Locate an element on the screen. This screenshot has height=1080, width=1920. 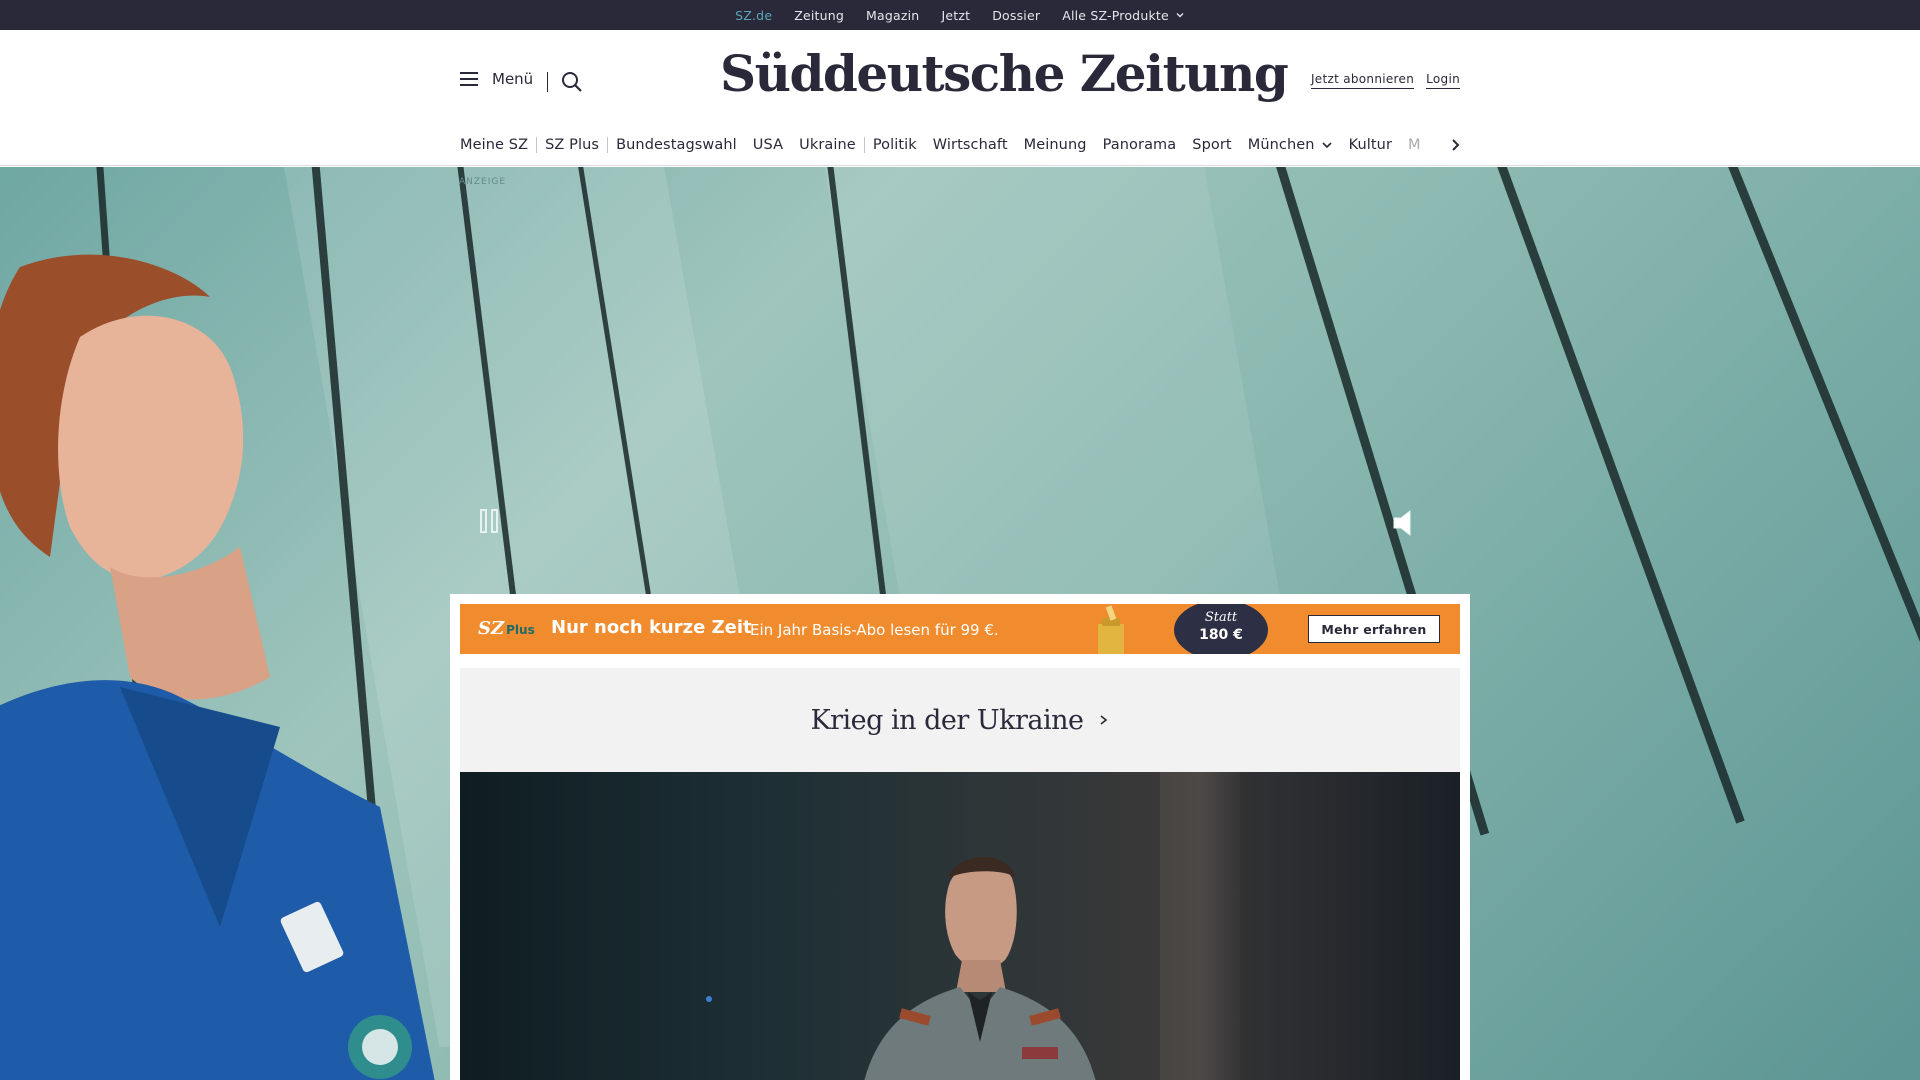
badge-label: Statt is located at coordinates (1221, 617).